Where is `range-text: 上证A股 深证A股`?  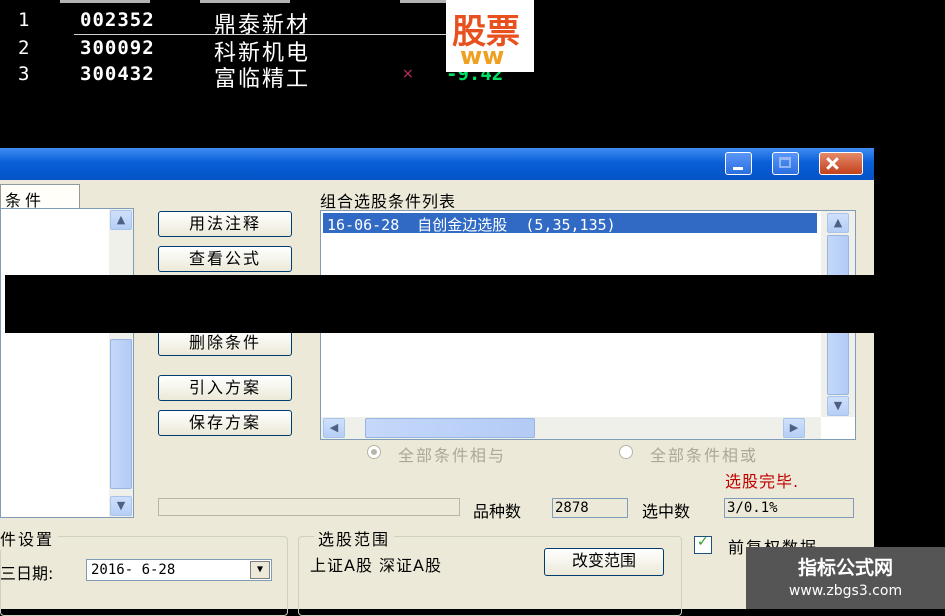 range-text: 上证A股 深证A股 is located at coordinates (376, 565).